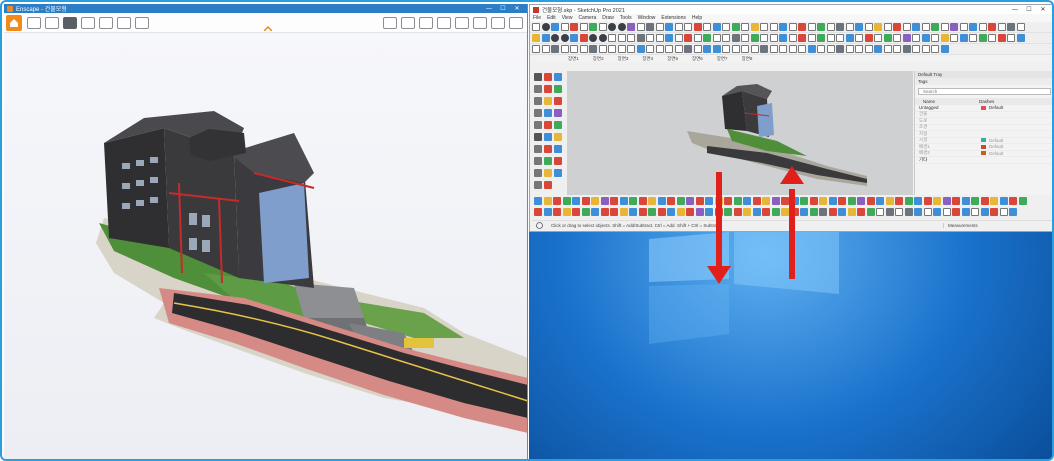 The image size is (1054, 461). I want to click on help-button, so click(516, 22).